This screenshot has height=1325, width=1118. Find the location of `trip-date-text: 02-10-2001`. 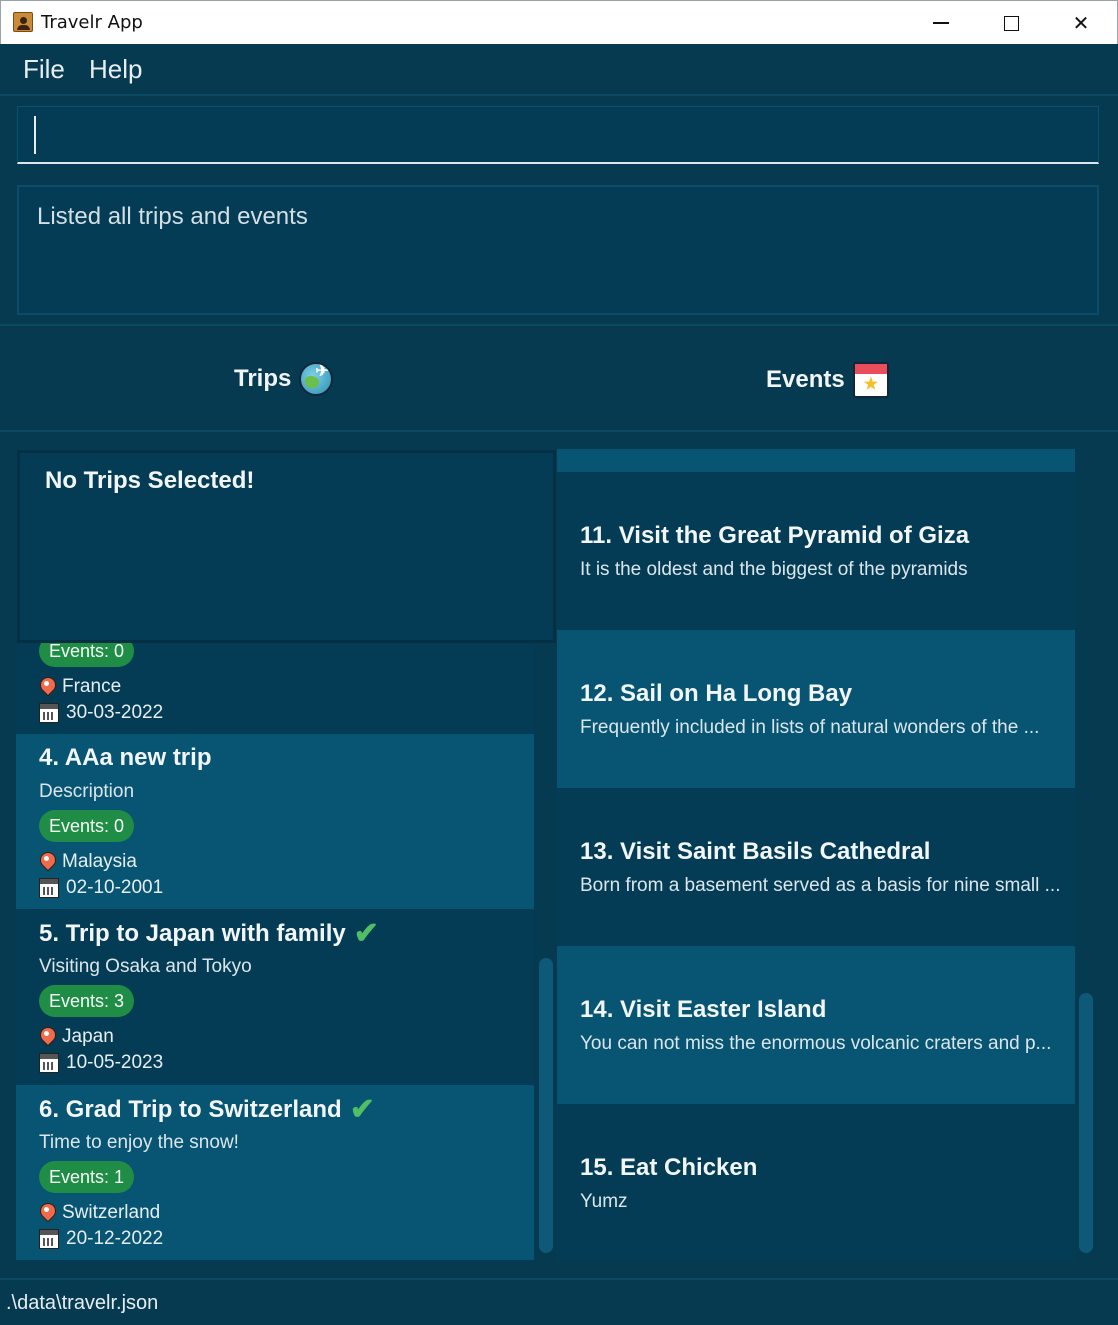

trip-date-text: 02-10-2001 is located at coordinates (115, 887).